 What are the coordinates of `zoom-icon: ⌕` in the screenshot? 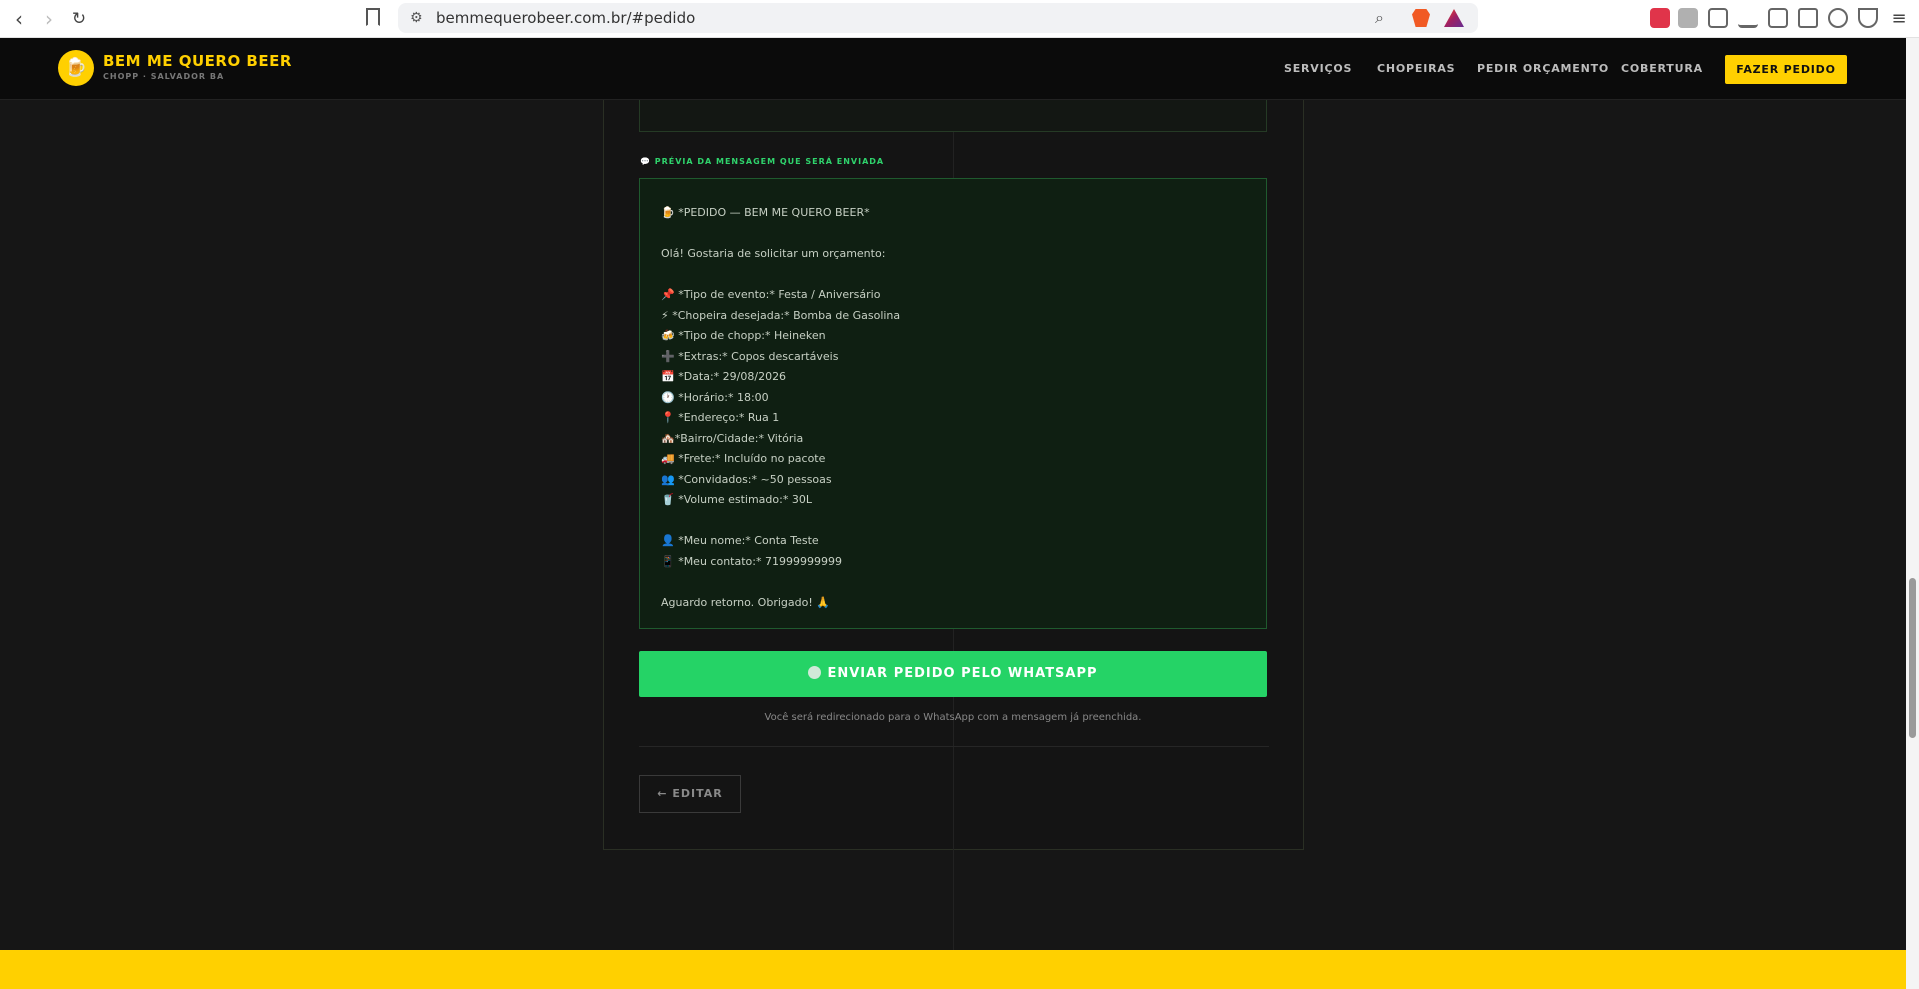 It's located at (1379, 18).